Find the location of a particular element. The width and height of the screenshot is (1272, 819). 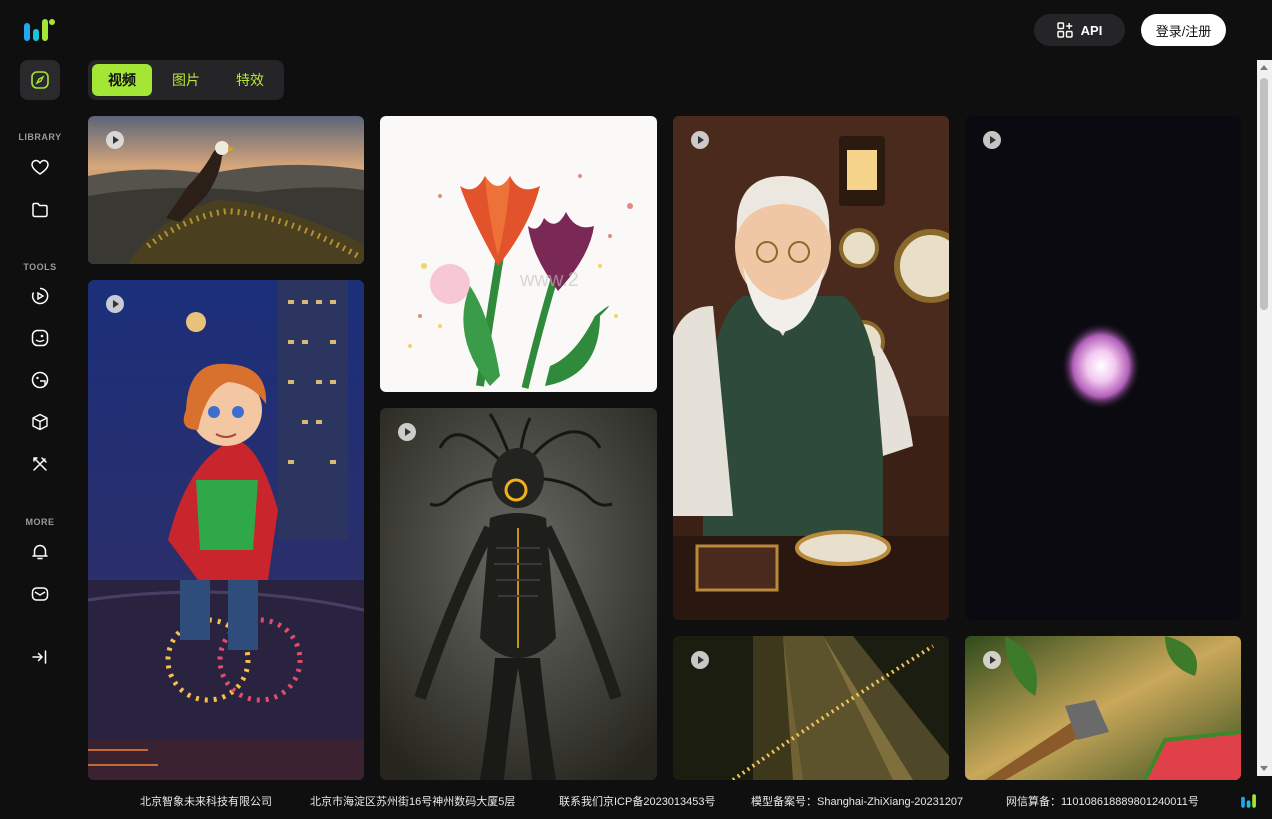

sidebar-item-folders is located at coordinates (40, 210).